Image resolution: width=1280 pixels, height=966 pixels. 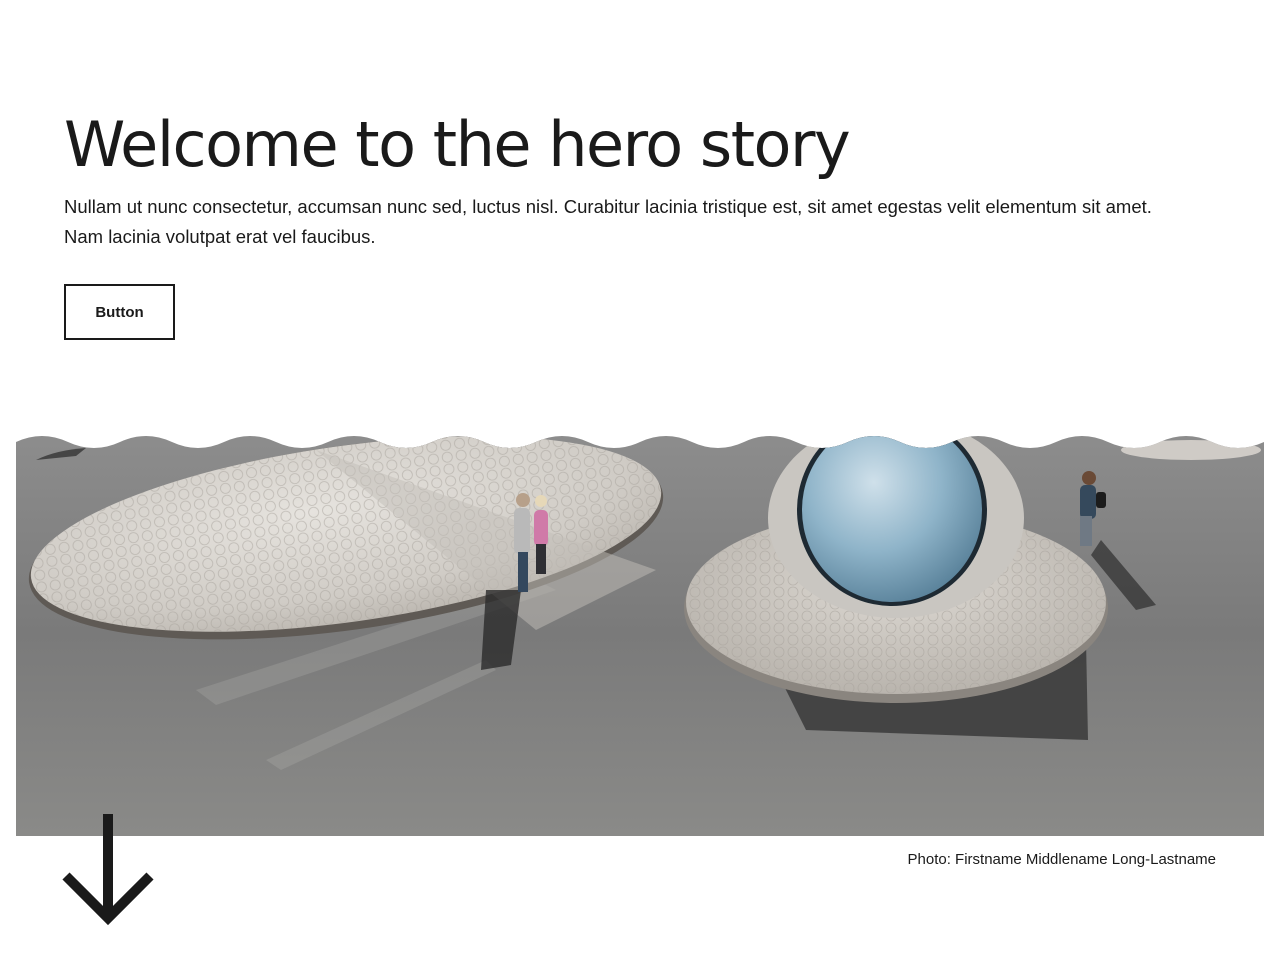 What do you see at coordinates (108, 870) in the screenshot?
I see `arrow-down-icon` at bounding box center [108, 870].